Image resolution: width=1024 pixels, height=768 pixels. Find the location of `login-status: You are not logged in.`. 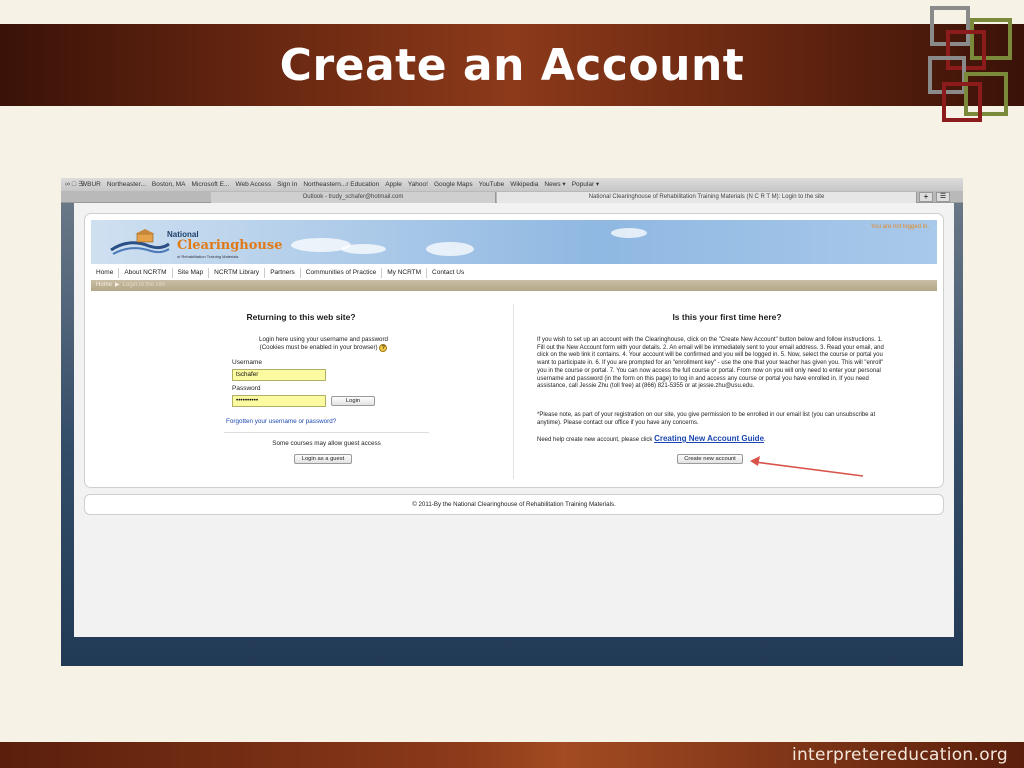

login-status: You are not logged in. is located at coordinates (899, 227).